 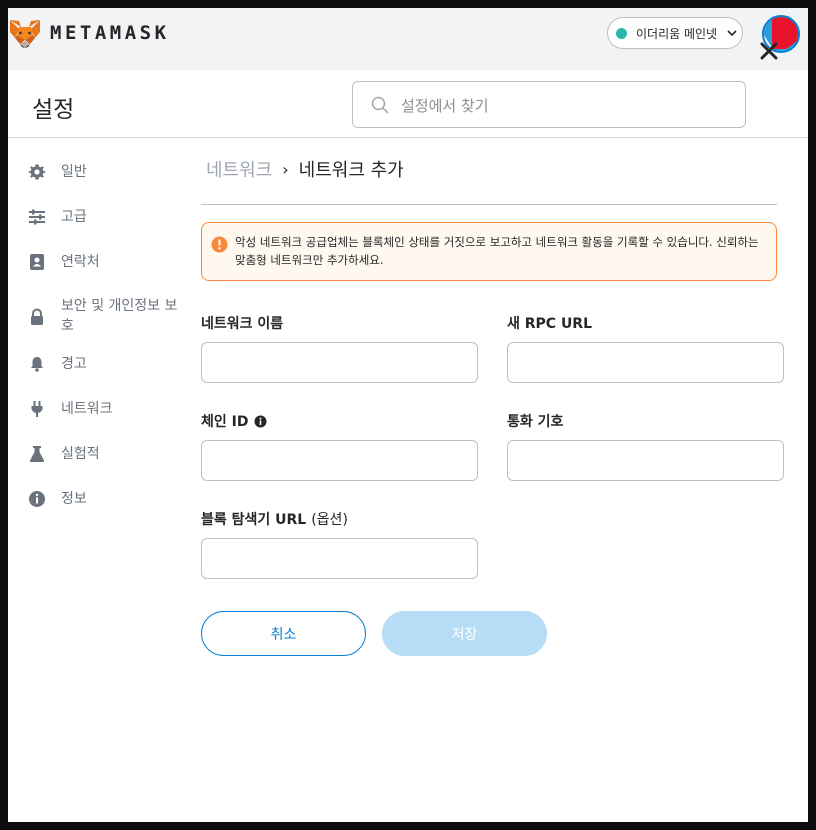 What do you see at coordinates (225, 422) in the screenshot?
I see `chain-id-label-text: 체인 ID` at bounding box center [225, 422].